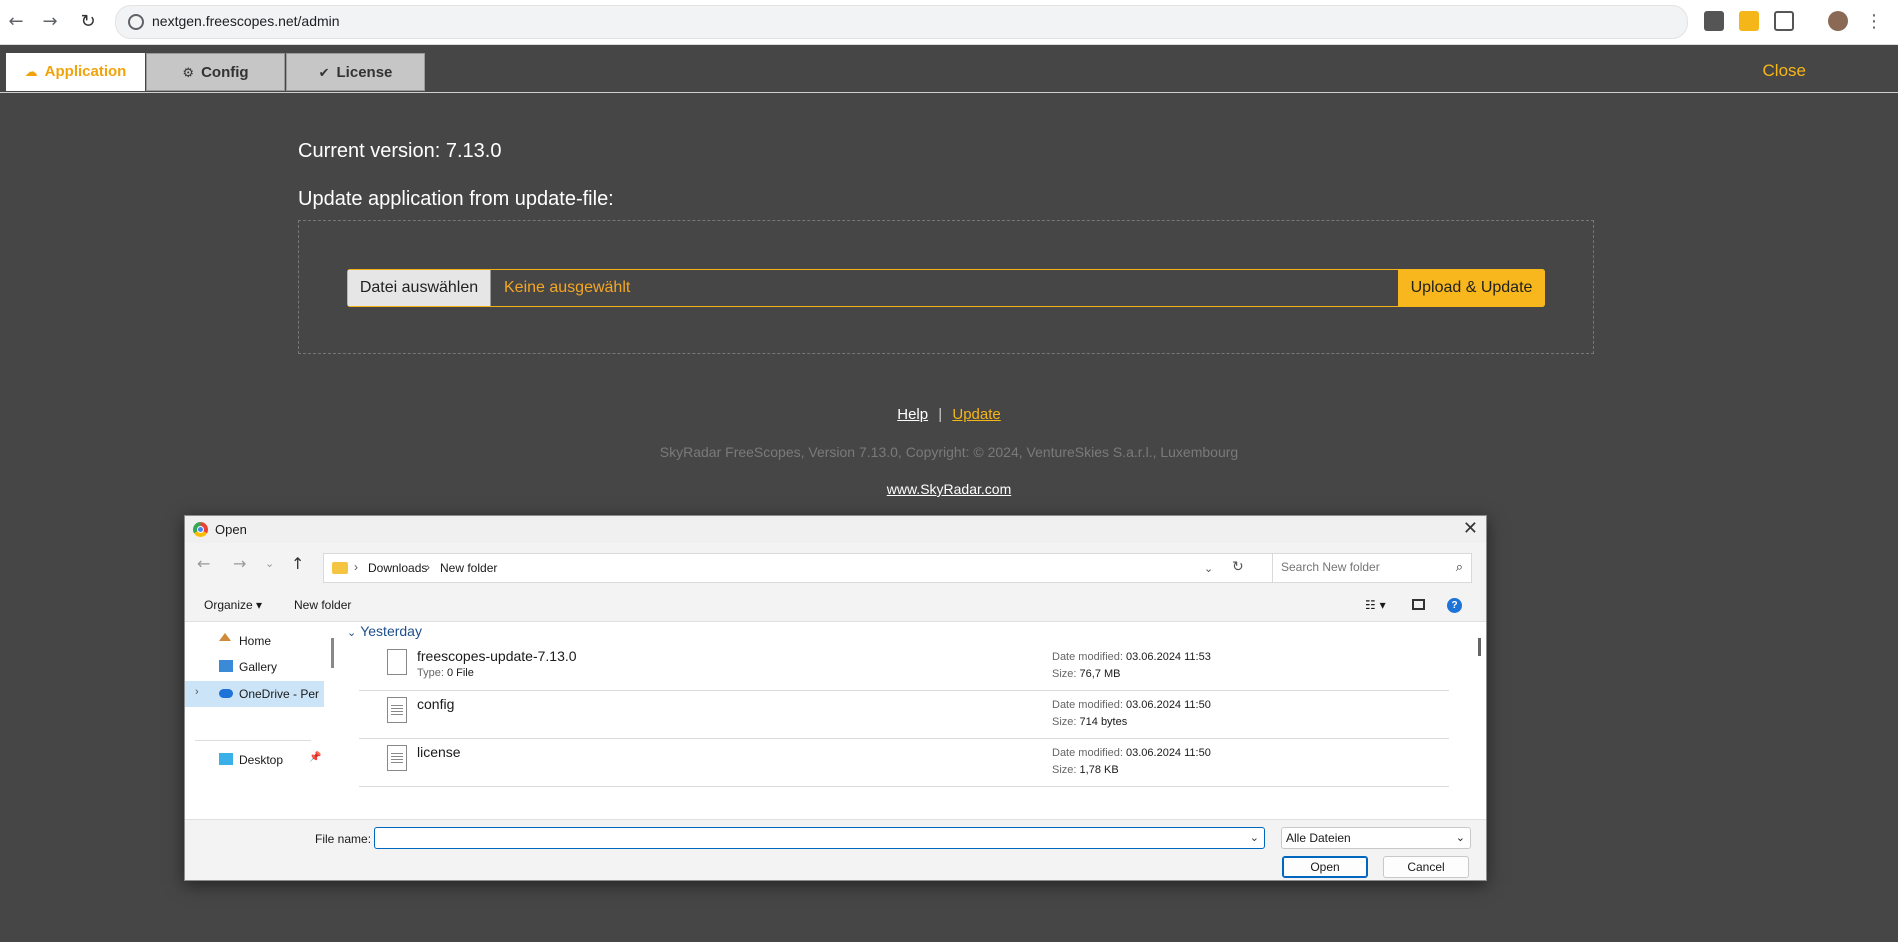  What do you see at coordinates (1318, 838) in the screenshot?
I see `file-type-value: Alle Dateien` at bounding box center [1318, 838].